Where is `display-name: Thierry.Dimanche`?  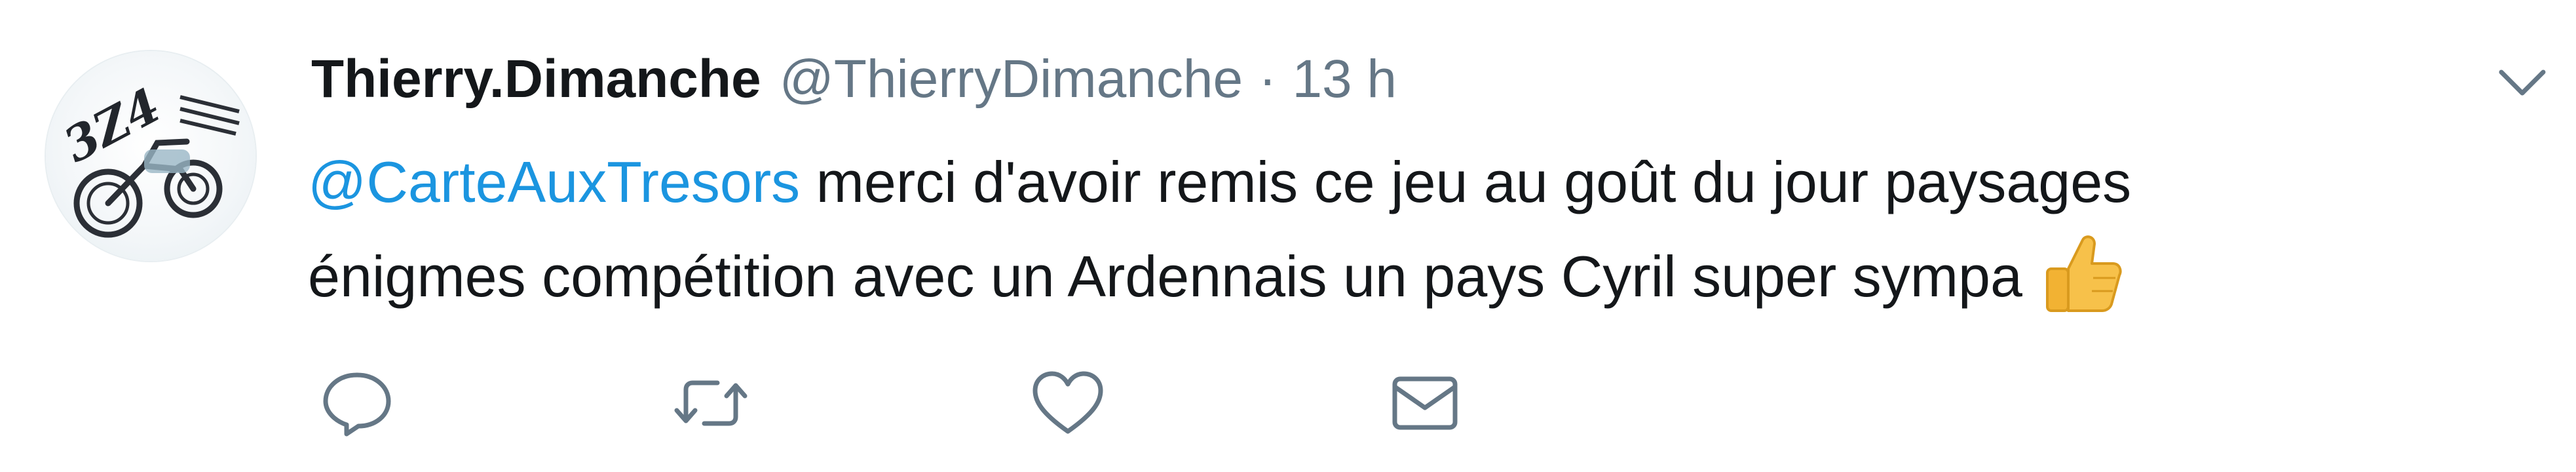 display-name: Thierry.Dimanche is located at coordinates (536, 79).